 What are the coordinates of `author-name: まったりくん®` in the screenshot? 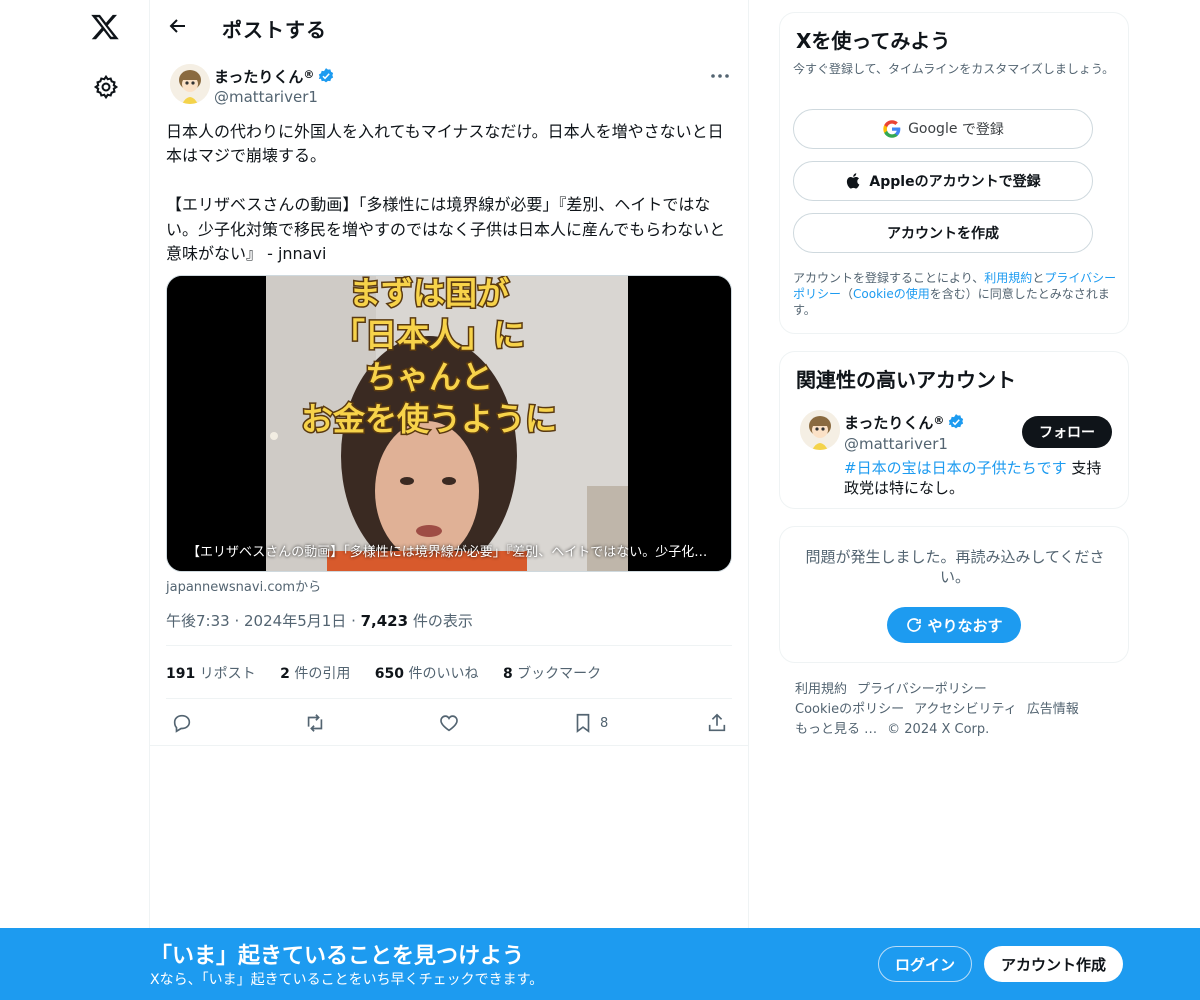 It's located at (274, 76).